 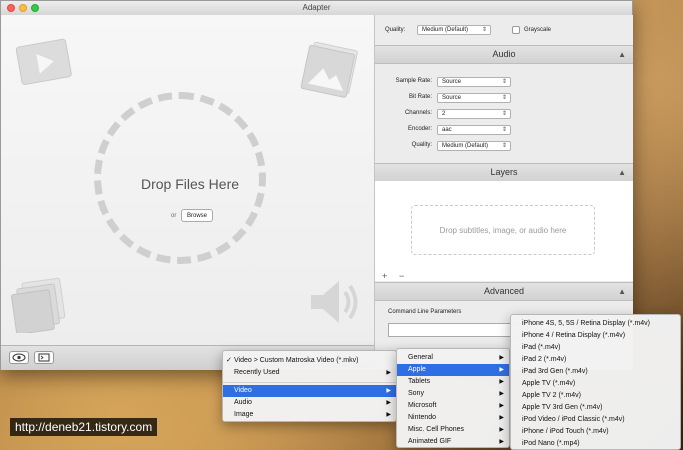 I want to click on advanced-section-header: Advanced ▲, so click(x=504, y=291).